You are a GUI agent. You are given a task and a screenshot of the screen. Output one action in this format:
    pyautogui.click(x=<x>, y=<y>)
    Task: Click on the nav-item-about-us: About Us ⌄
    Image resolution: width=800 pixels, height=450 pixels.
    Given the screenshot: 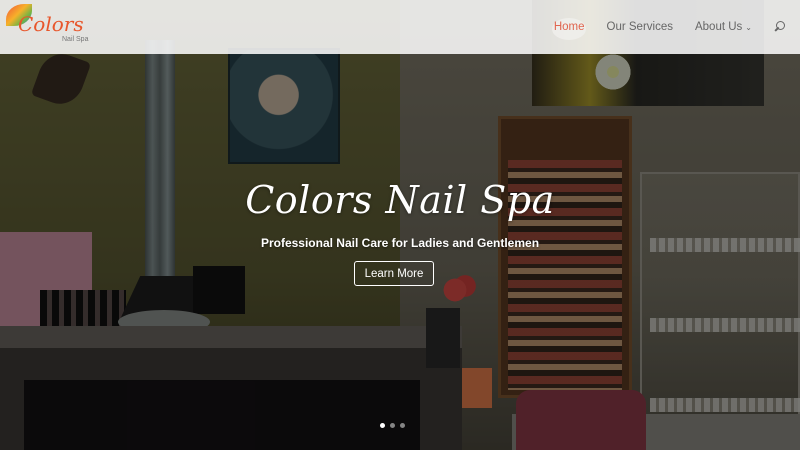 What is the action you would take?
    pyautogui.click(x=723, y=27)
    